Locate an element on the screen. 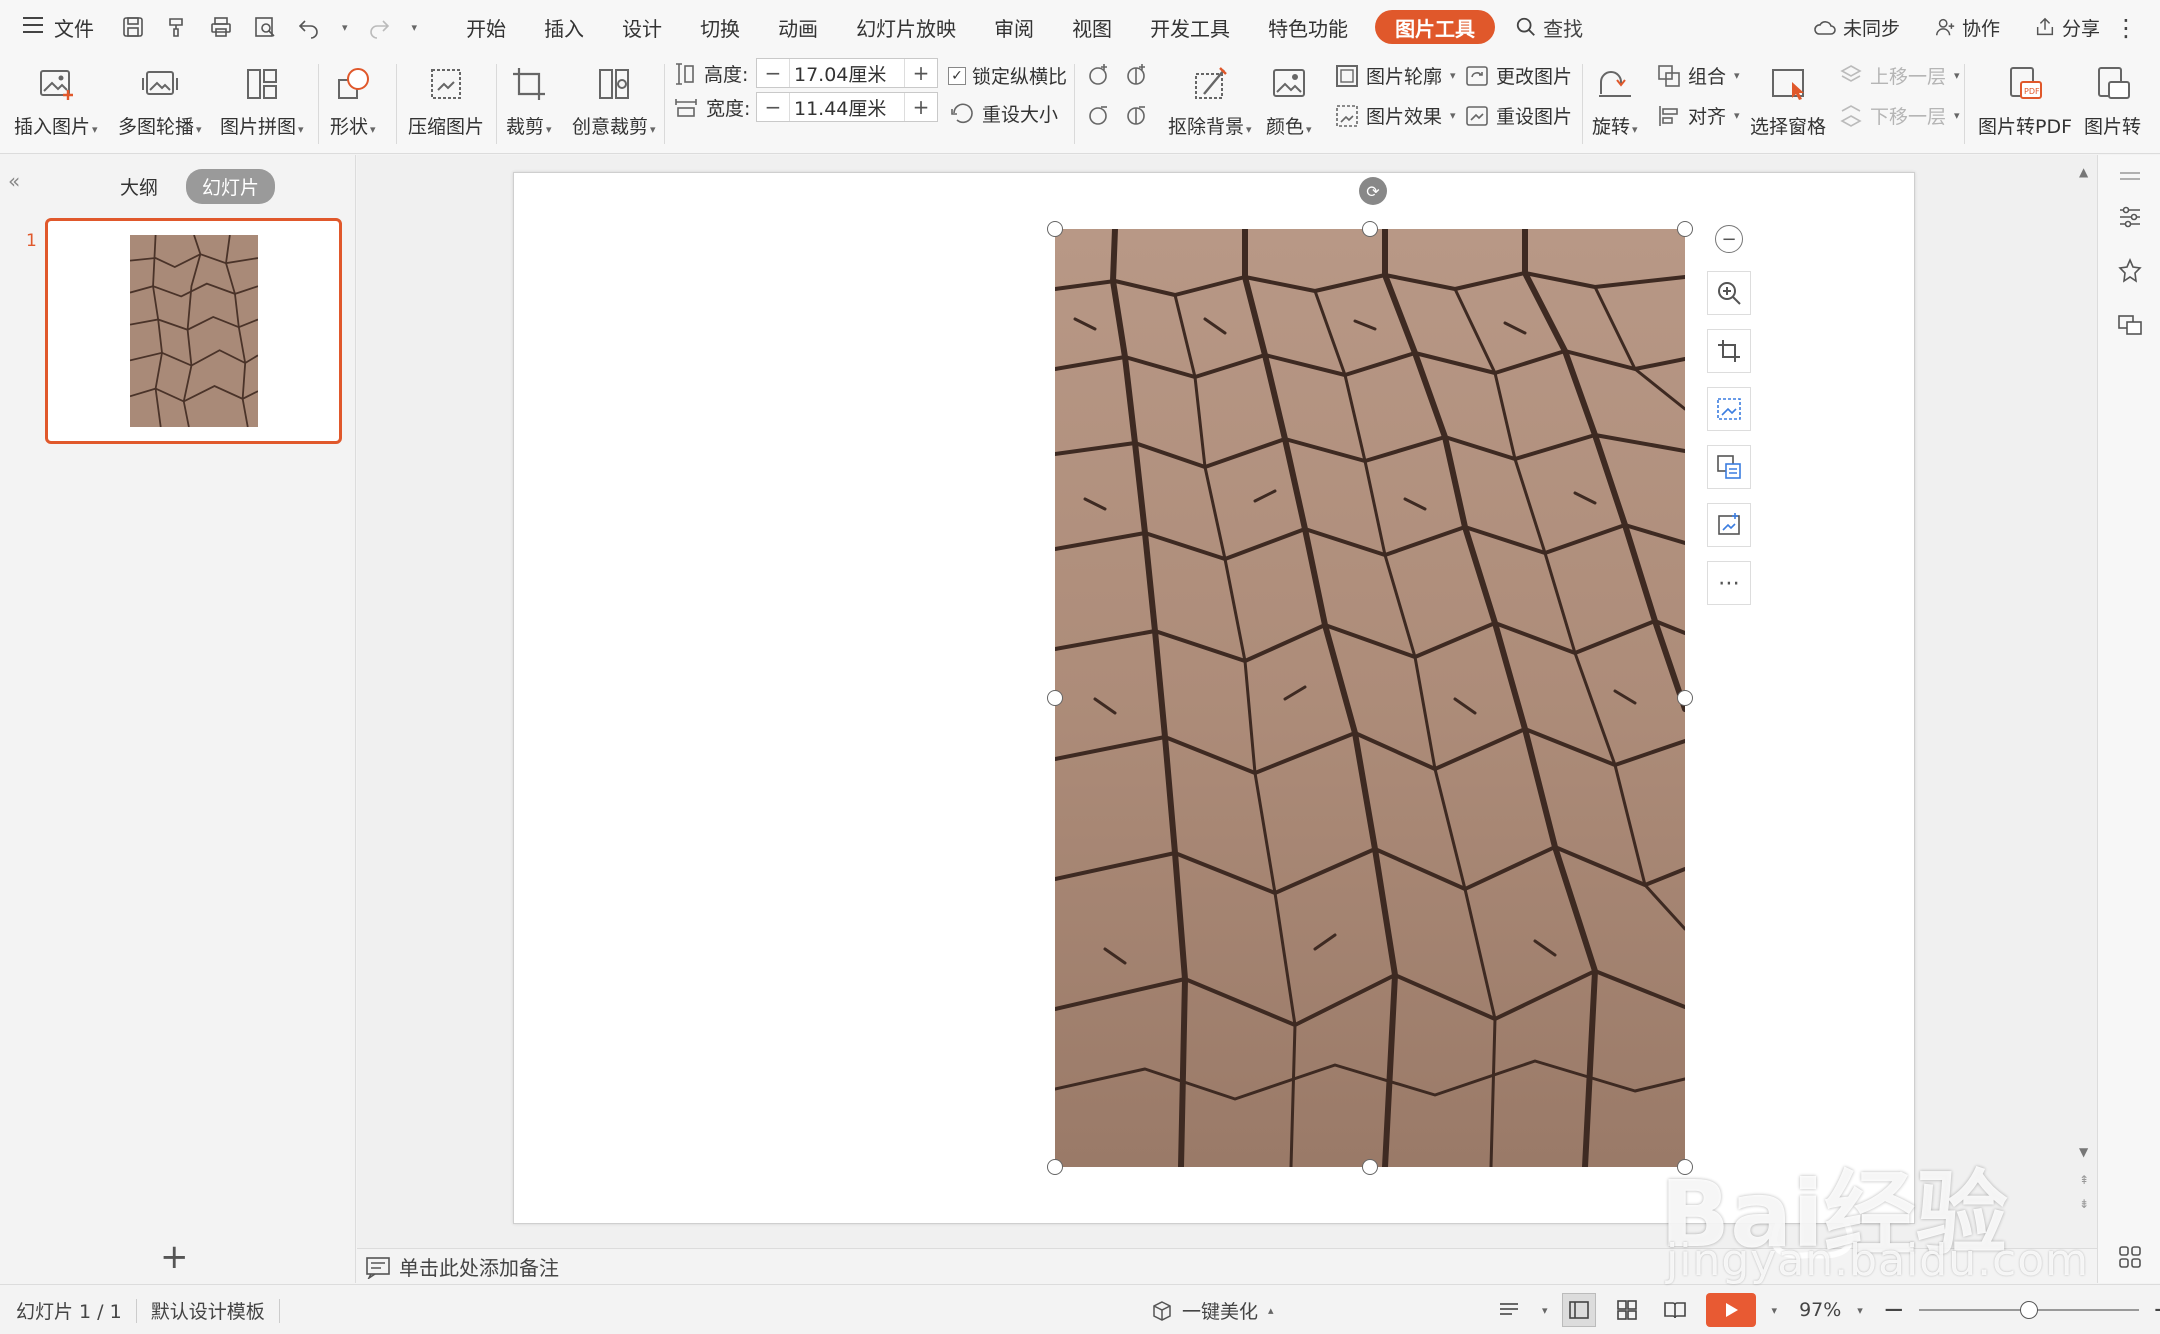  format-painter-icon is located at coordinates (177, 27).